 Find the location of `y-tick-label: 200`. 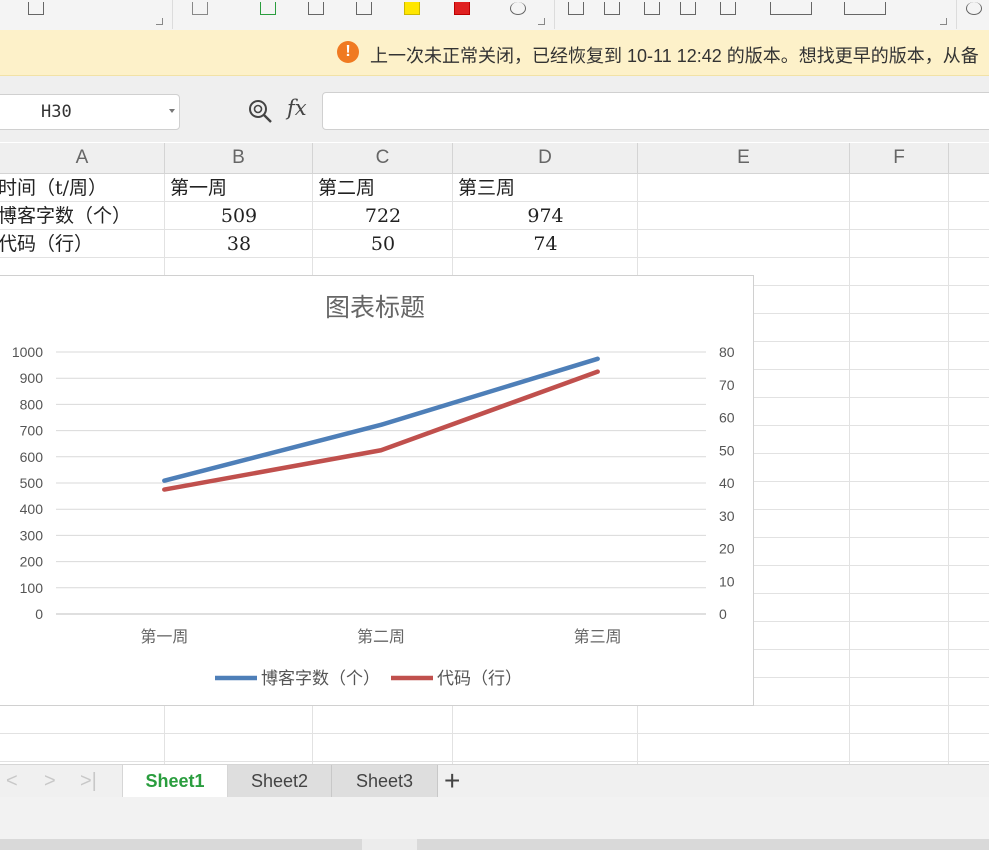

y-tick-label: 200 is located at coordinates (32, 562).